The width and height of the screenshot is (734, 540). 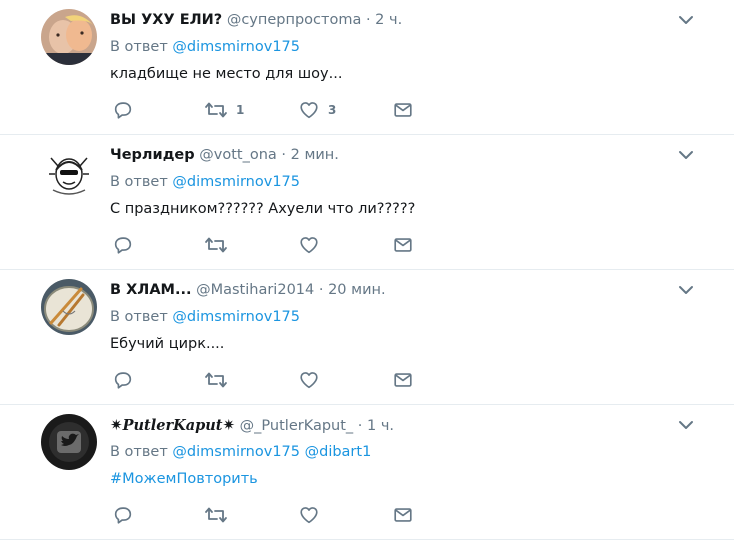 I want to click on tweet-header: В ХЛАМ... @Mastihari2014 · 20 мин., so click(x=248, y=290).